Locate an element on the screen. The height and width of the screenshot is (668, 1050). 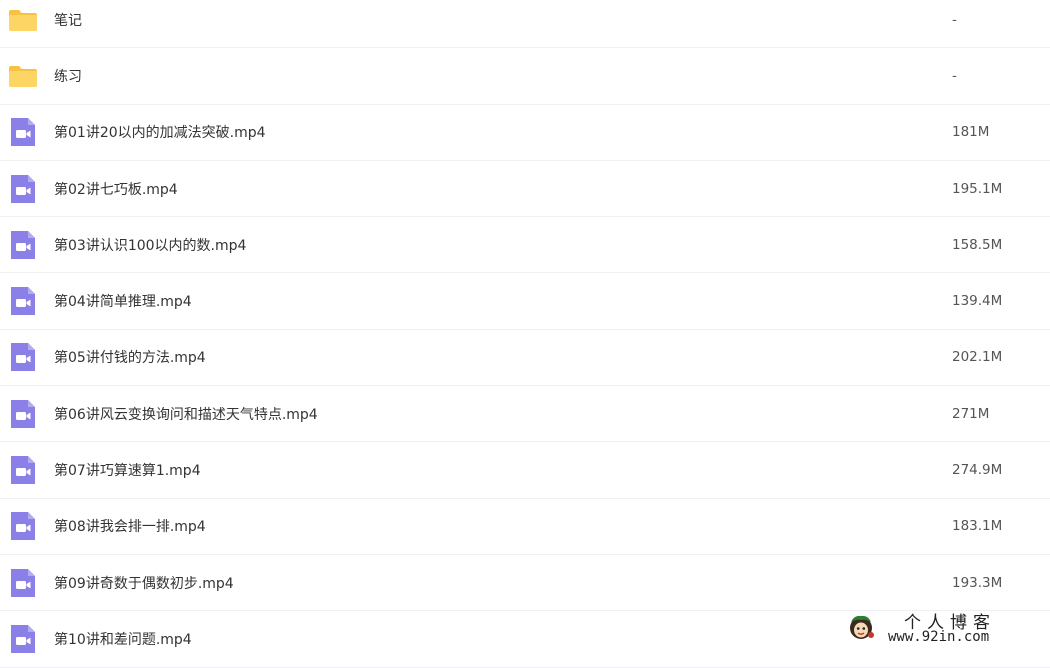
file-size: 158.5M is located at coordinates (977, 244).